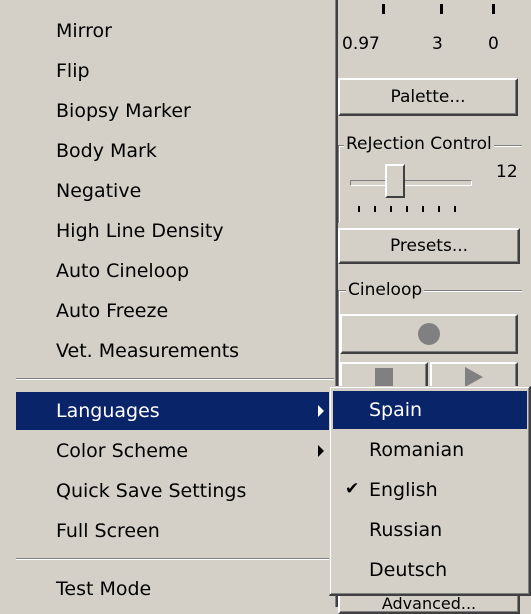  What do you see at coordinates (140, 231) in the screenshot?
I see `menu-item-label: High Line Density` at bounding box center [140, 231].